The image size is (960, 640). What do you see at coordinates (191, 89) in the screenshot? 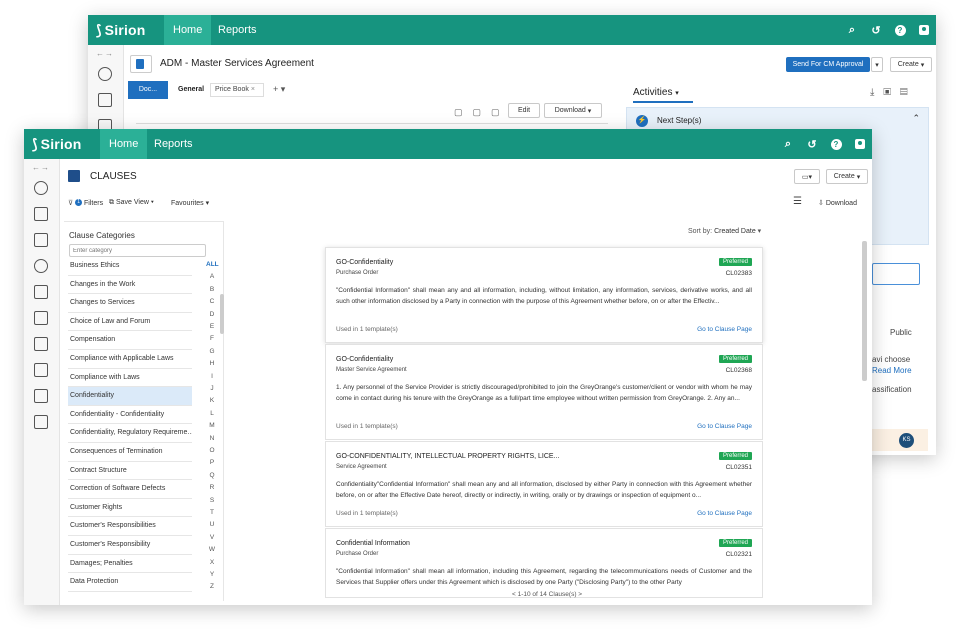
I see `tab-general: General` at bounding box center [191, 89].